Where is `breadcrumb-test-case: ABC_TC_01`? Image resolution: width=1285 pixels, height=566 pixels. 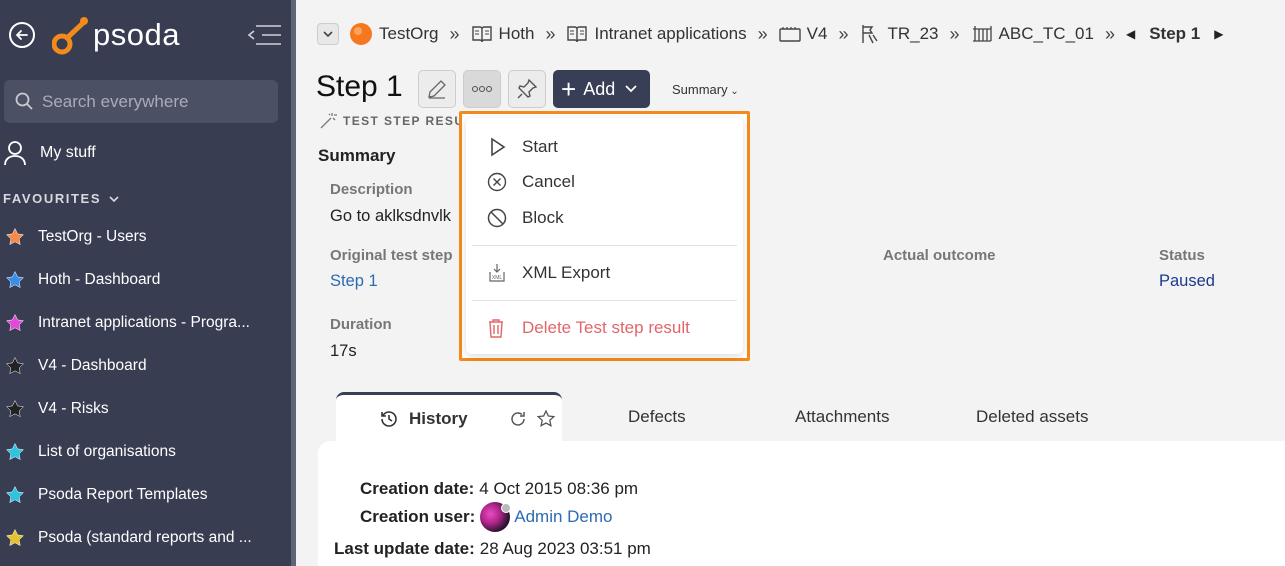
breadcrumb-test-case: ABC_TC_01 is located at coordinates (1032, 34).